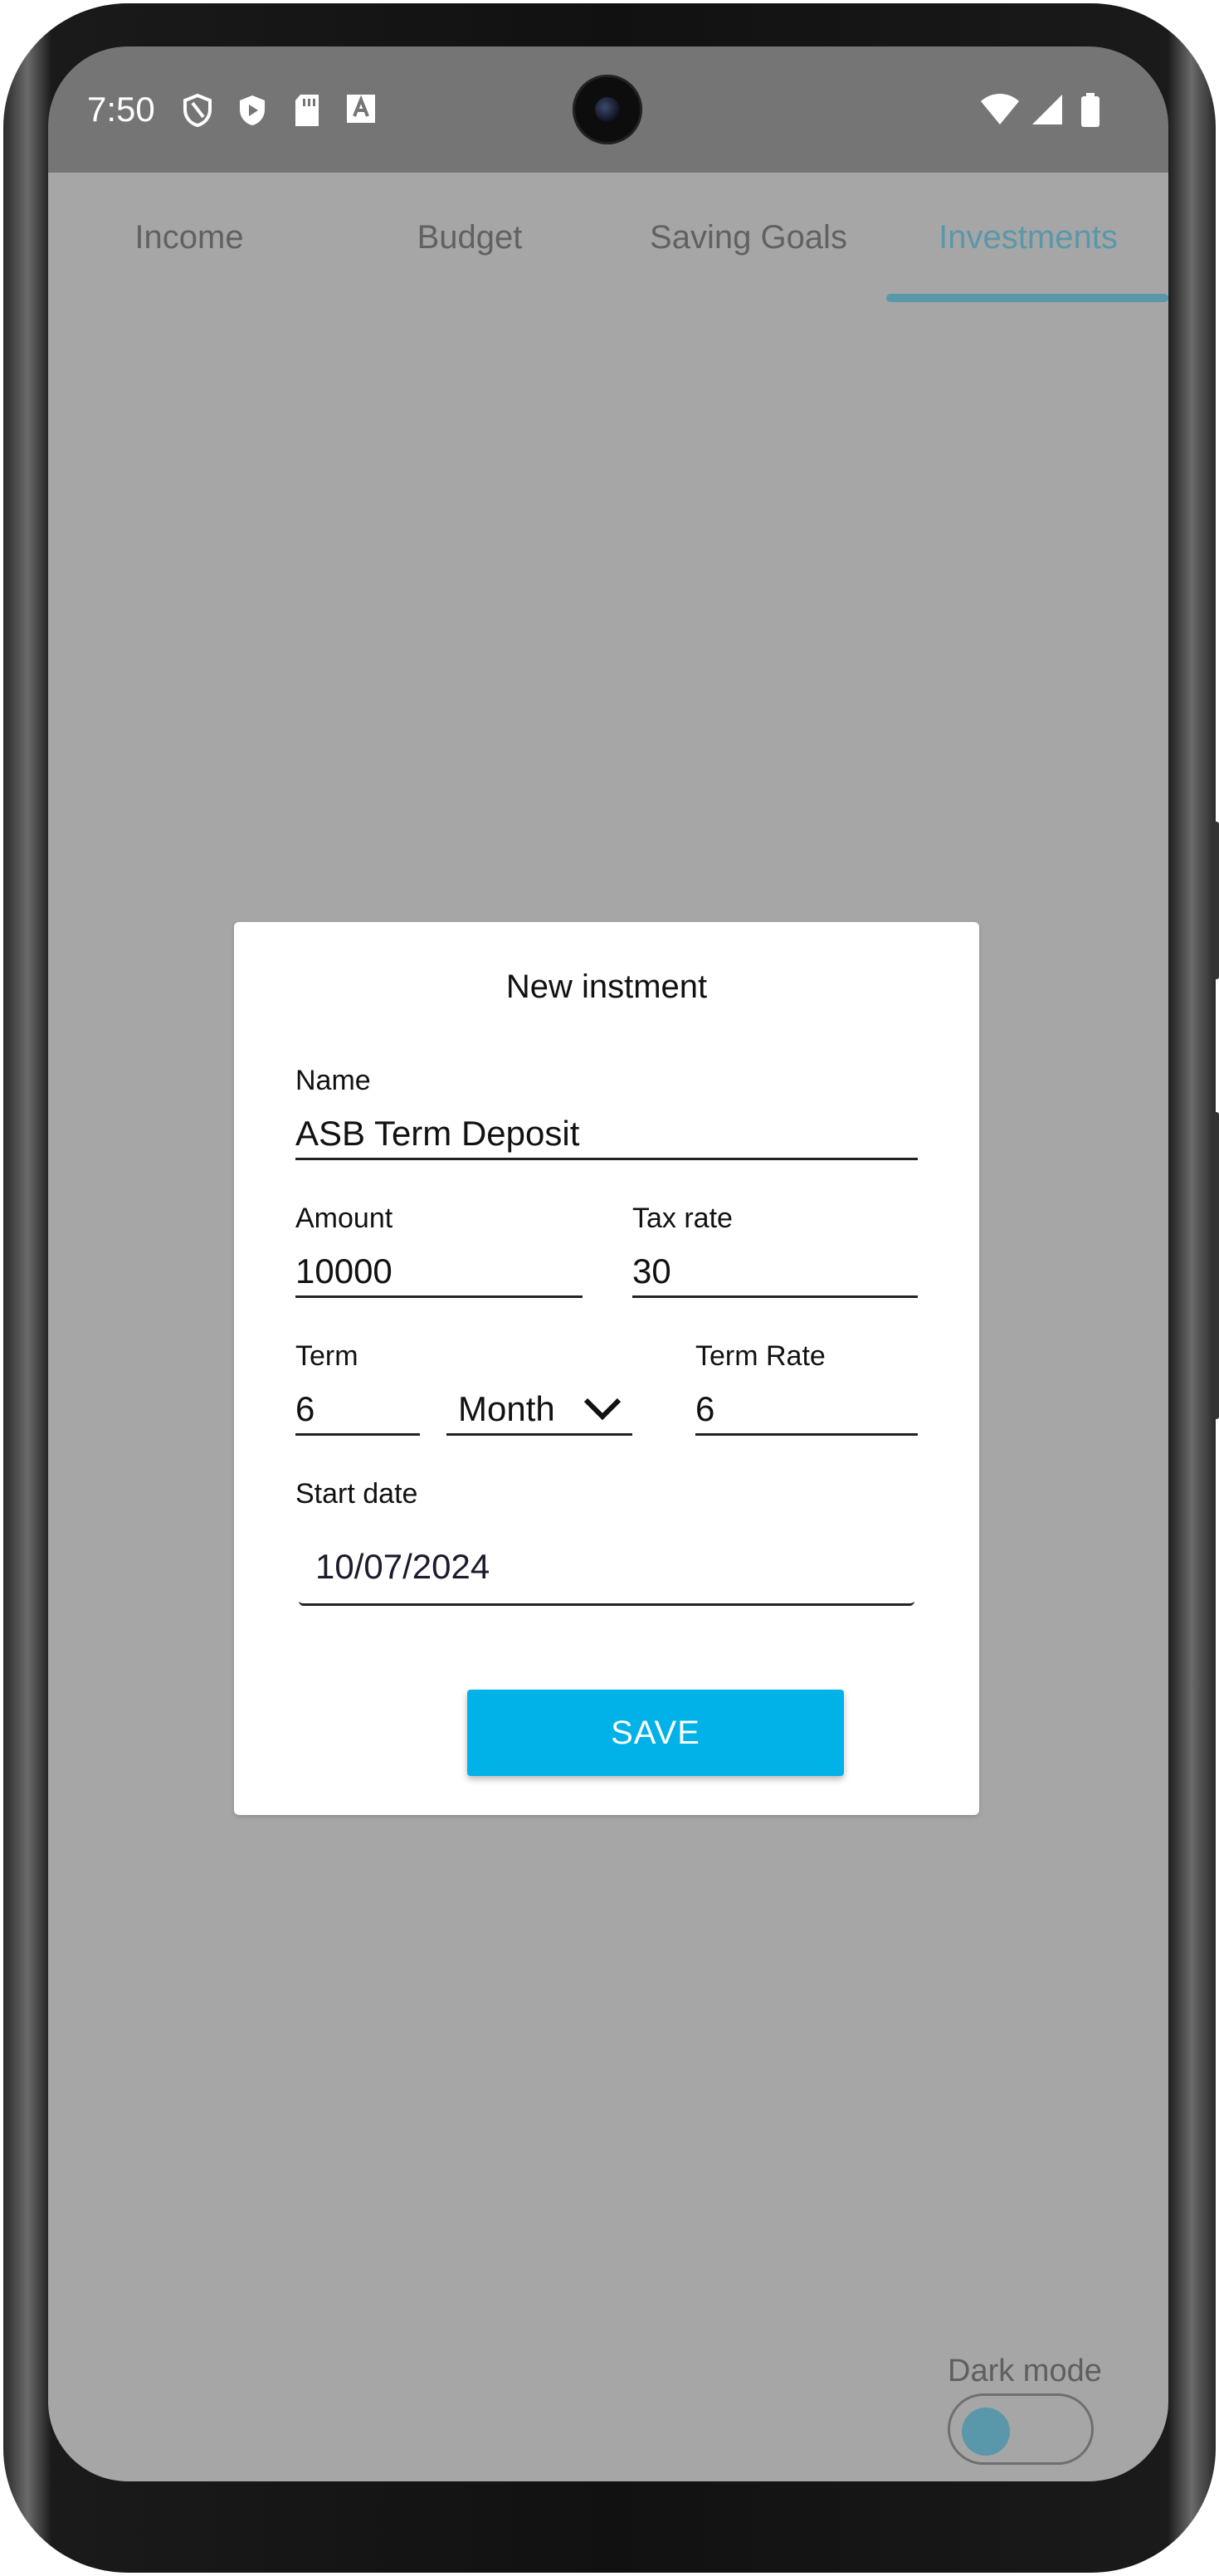 Image resolution: width=1219 pixels, height=2576 pixels. Describe the element at coordinates (652, 1271) in the screenshot. I see `tax-rate-value: 30` at that location.